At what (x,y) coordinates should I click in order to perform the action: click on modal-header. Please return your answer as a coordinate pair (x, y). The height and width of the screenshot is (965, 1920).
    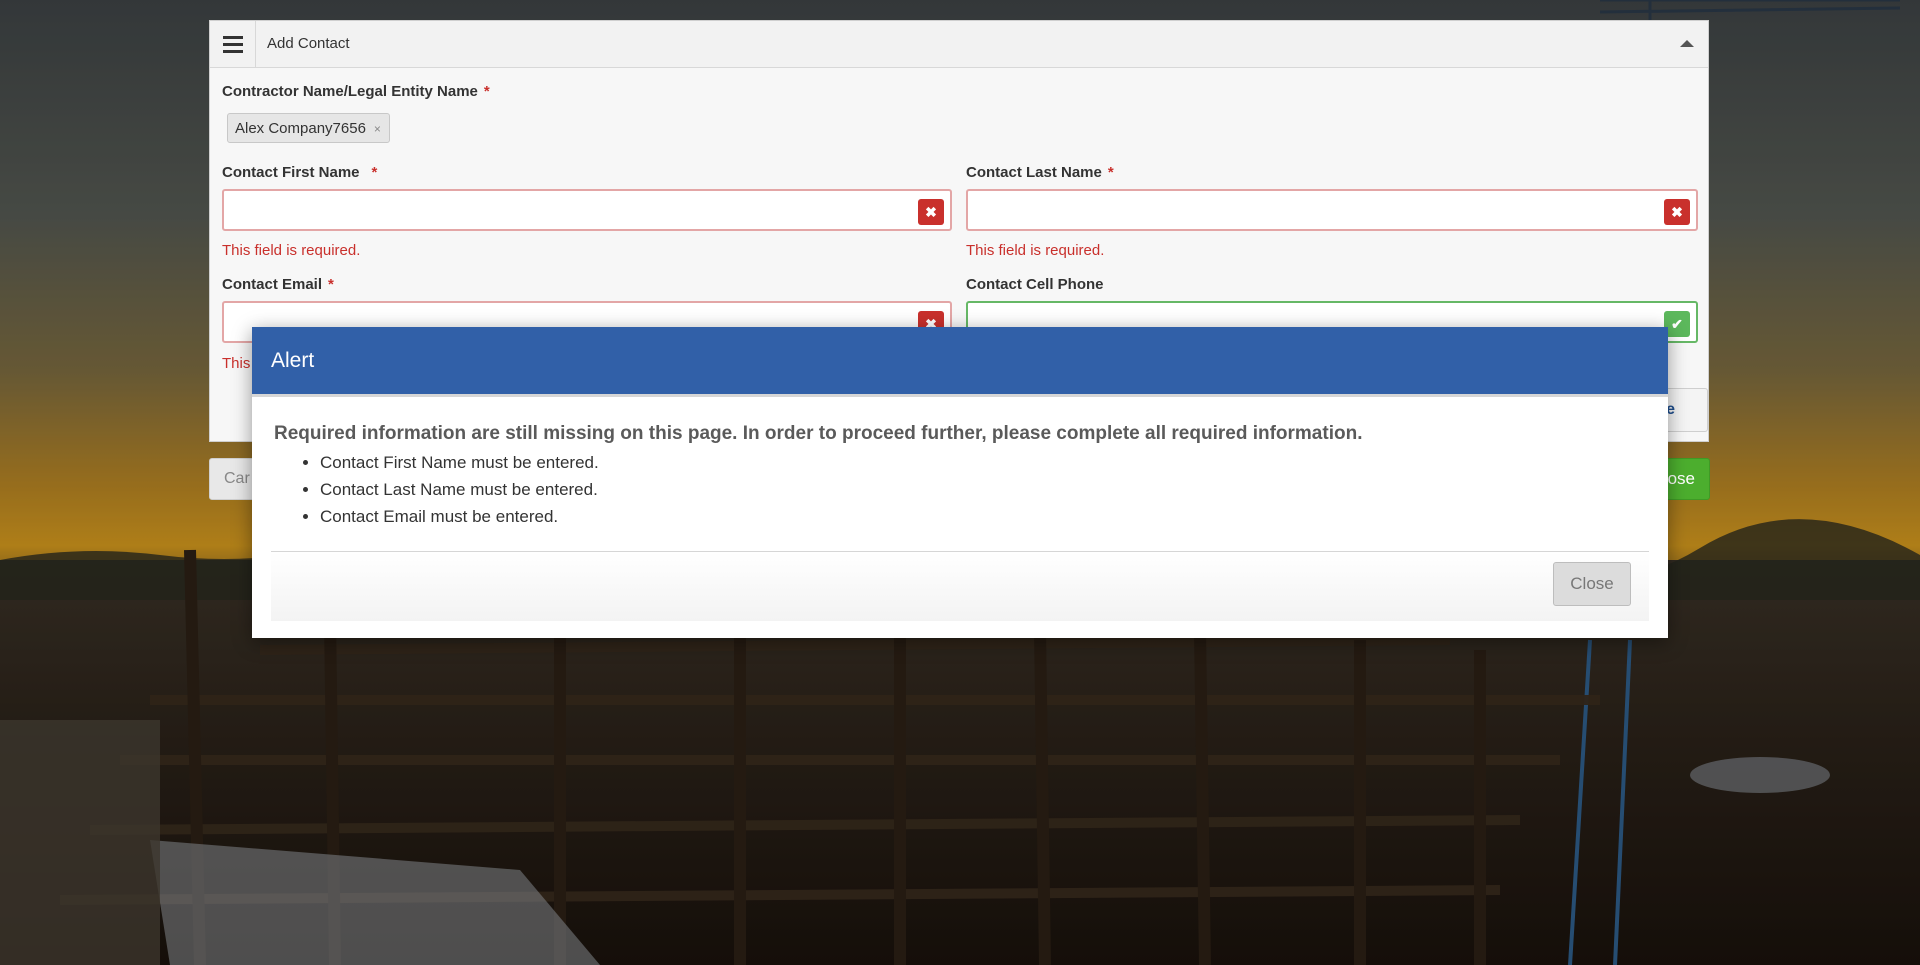
    Looking at the image, I should click on (960, 362).